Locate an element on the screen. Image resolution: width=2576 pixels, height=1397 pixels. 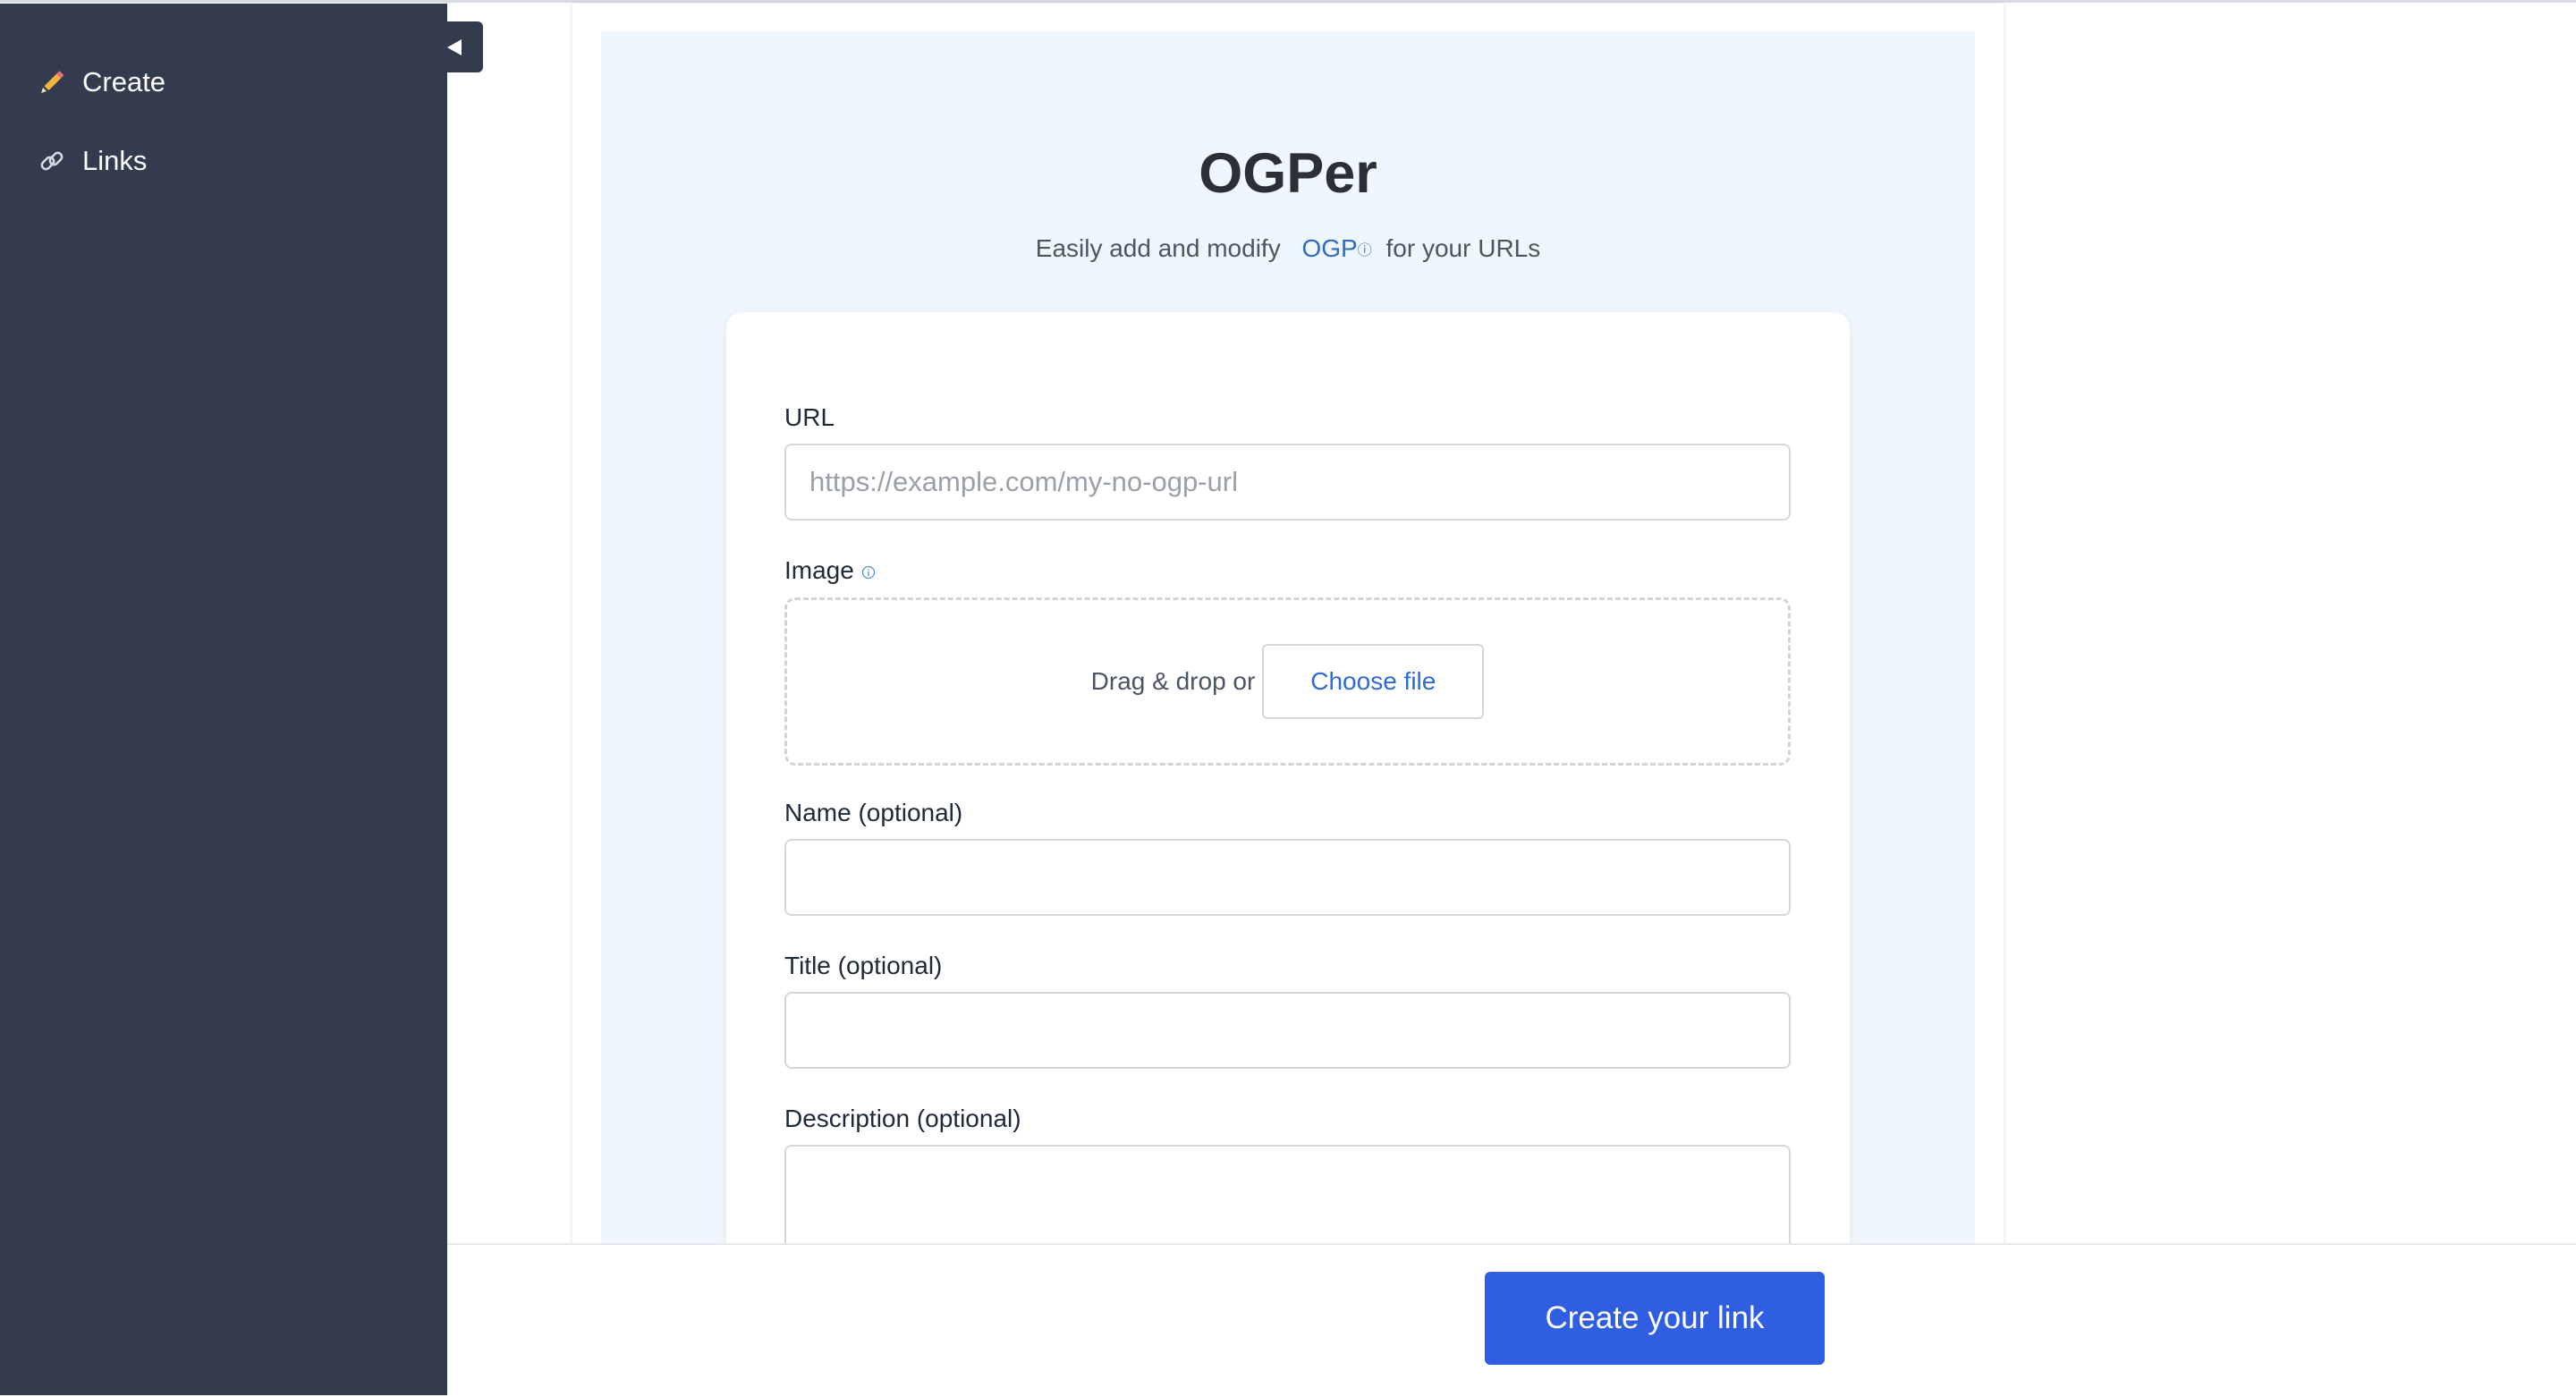
info-icon: ⓘ is located at coordinates (1364, 250).